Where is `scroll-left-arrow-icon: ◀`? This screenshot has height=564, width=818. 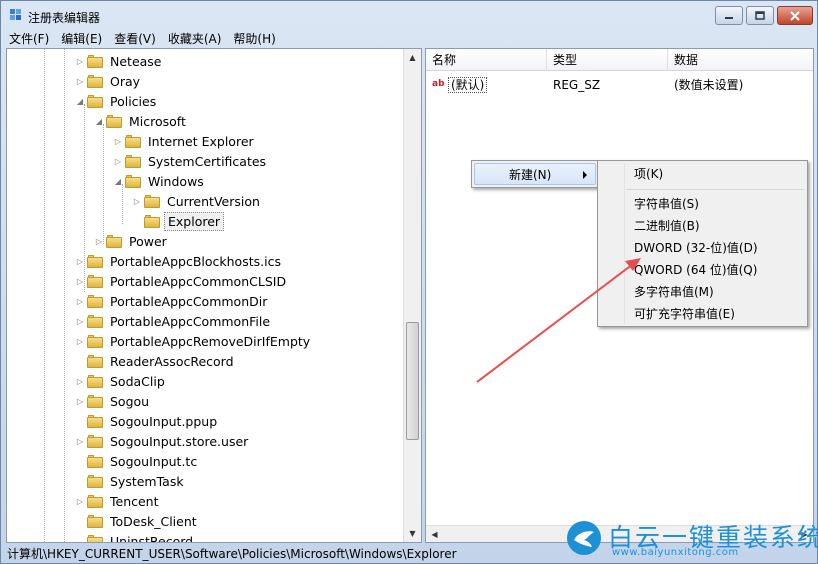
scroll-left-arrow-icon: ◀ is located at coordinates (434, 534).